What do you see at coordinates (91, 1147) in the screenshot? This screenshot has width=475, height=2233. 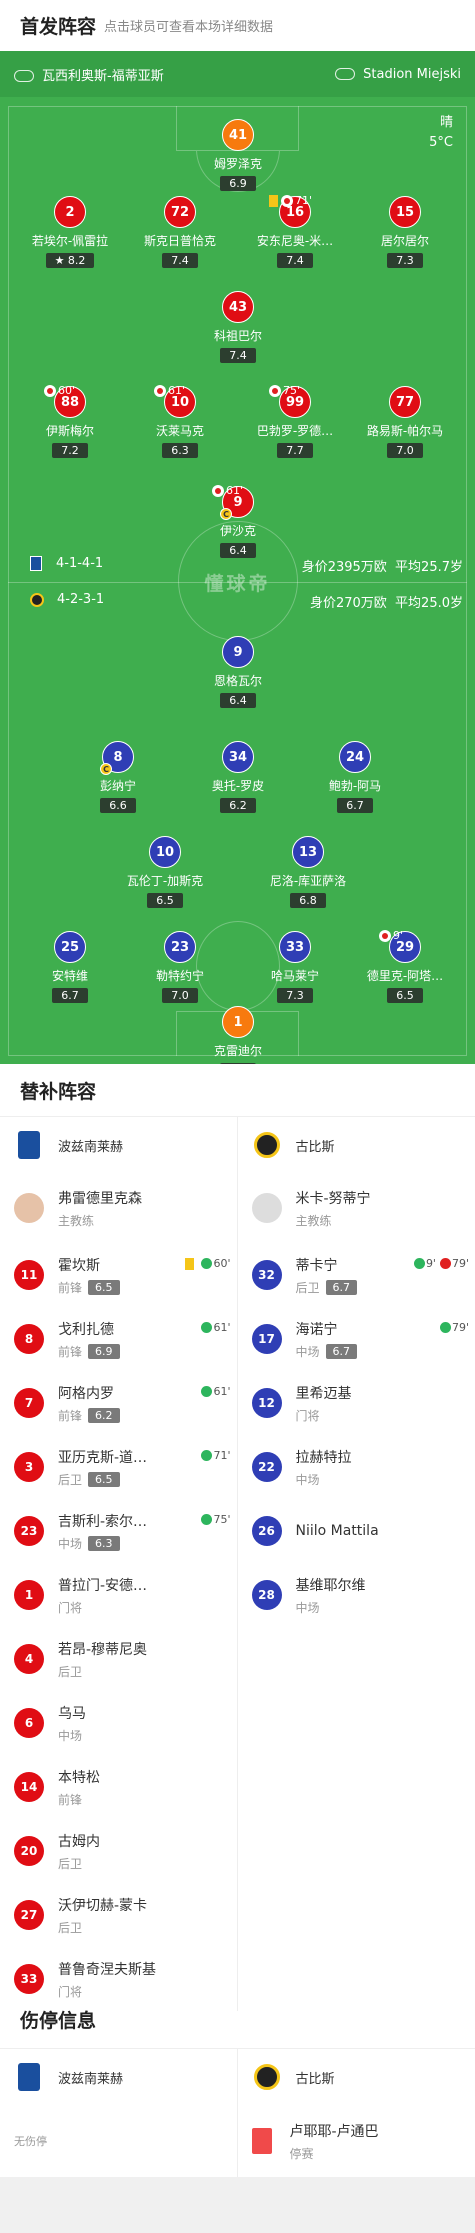 I see `home-team-name: 波兹南莱赫` at bounding box center [91, 1147].